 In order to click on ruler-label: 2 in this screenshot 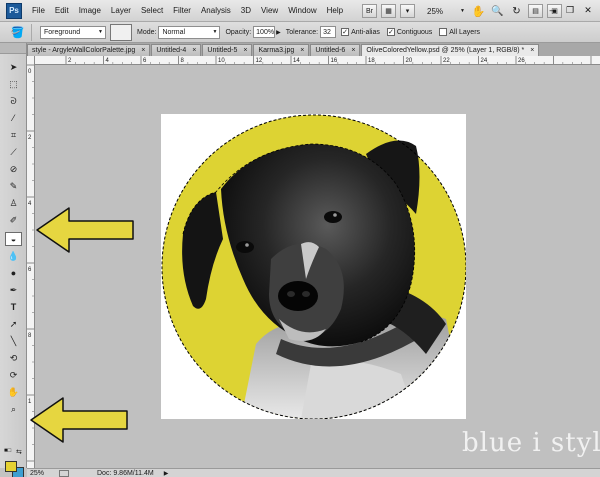, I will do `click(30, 138)`.